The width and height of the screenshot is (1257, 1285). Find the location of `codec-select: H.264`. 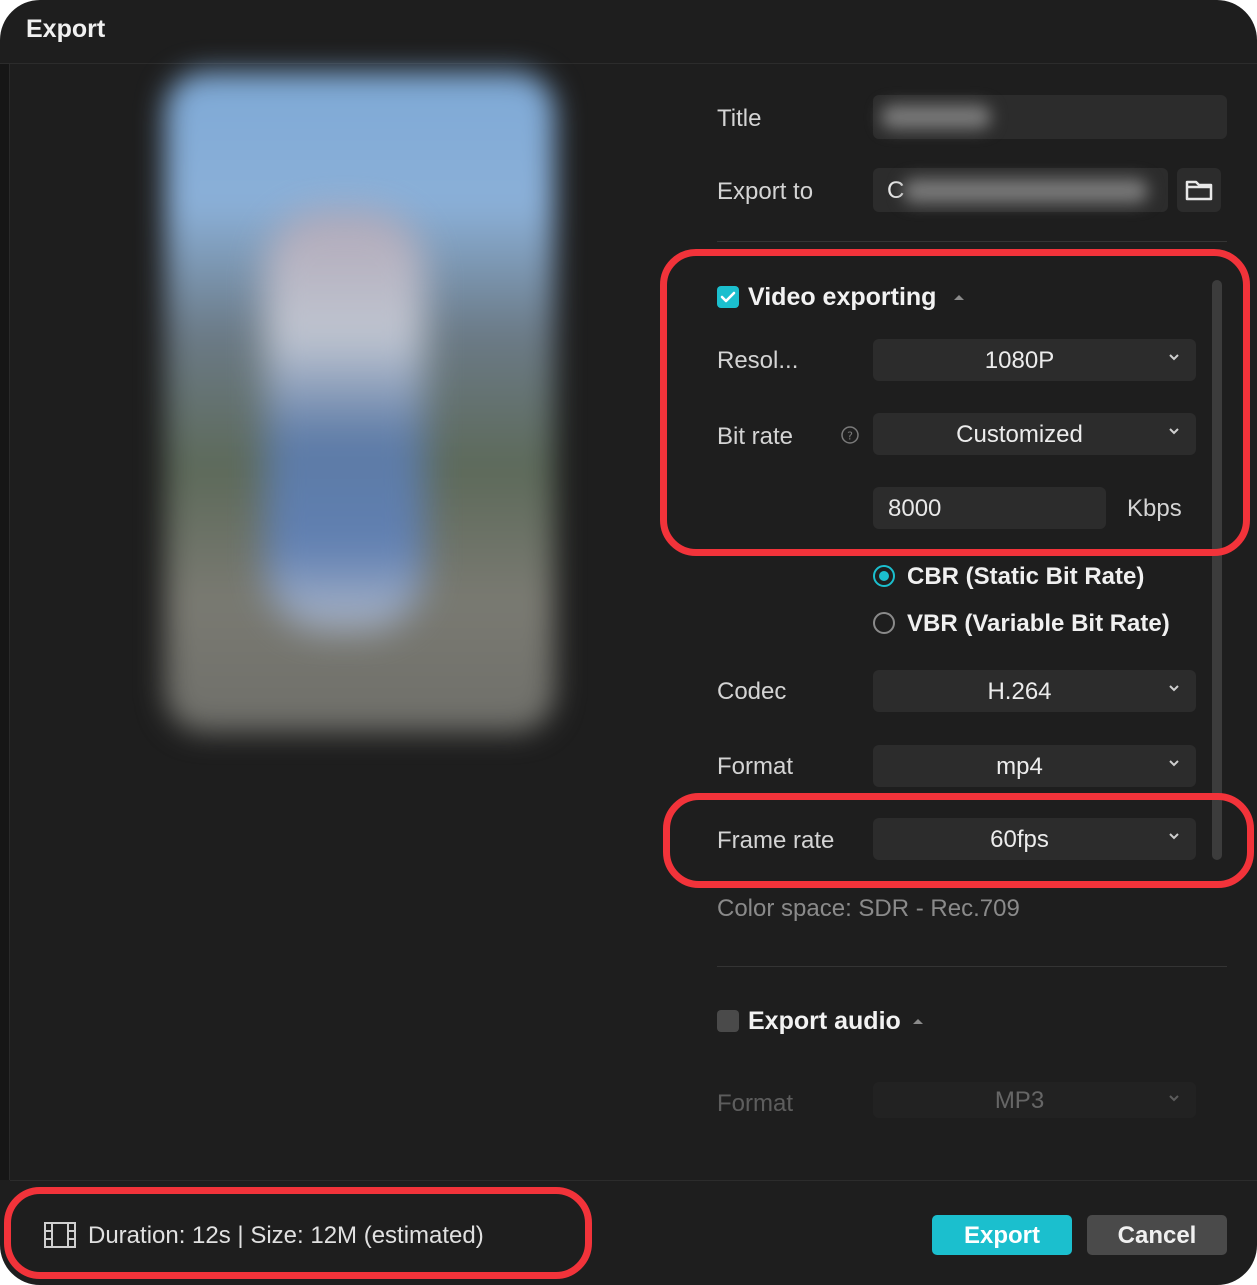

codec-select: H.264 is located at coordinates (1034, 691).